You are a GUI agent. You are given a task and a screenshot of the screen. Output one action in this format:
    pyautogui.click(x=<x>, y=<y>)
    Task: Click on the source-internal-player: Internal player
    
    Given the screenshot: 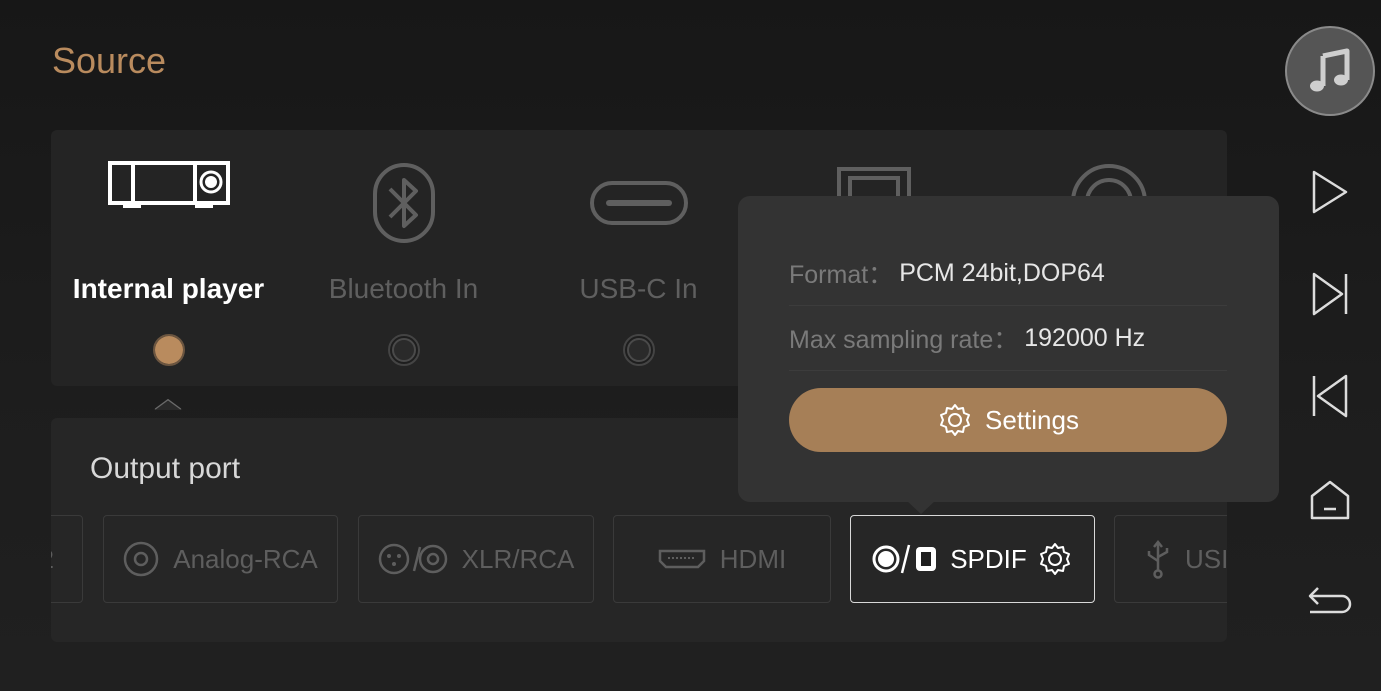 What is the action you would take?
    pyautogui.click(x=168, y=258)
    